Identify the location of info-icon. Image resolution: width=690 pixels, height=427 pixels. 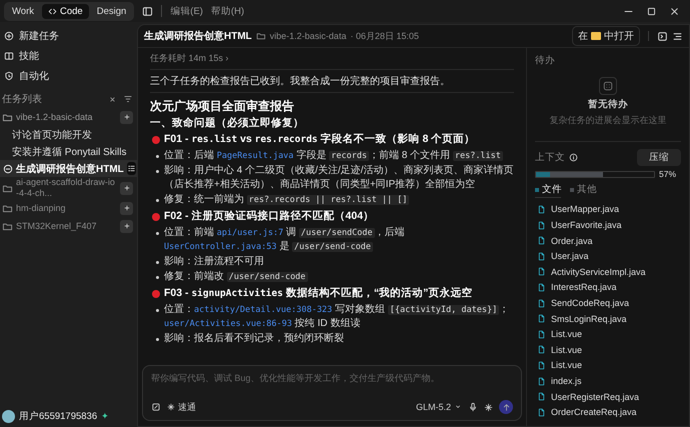
(573, 157).